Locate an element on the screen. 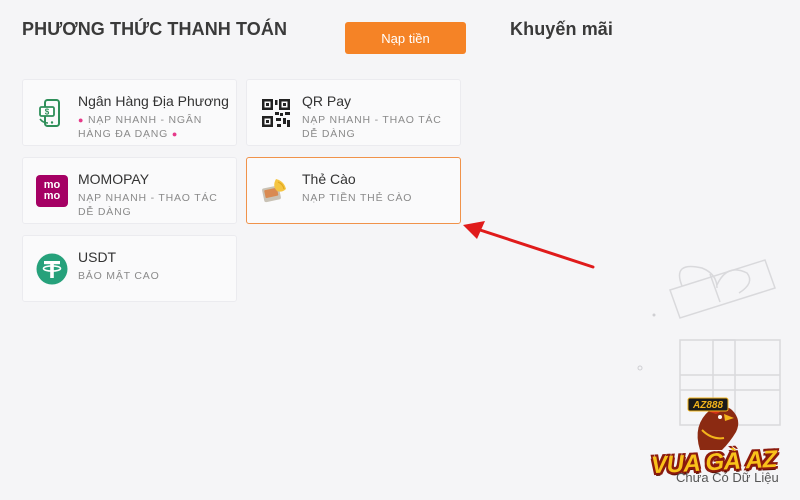 The height and width of the screenshot is (500, 800). method-description: BẢO MẬT CAO is located at coordinates (119, 276).